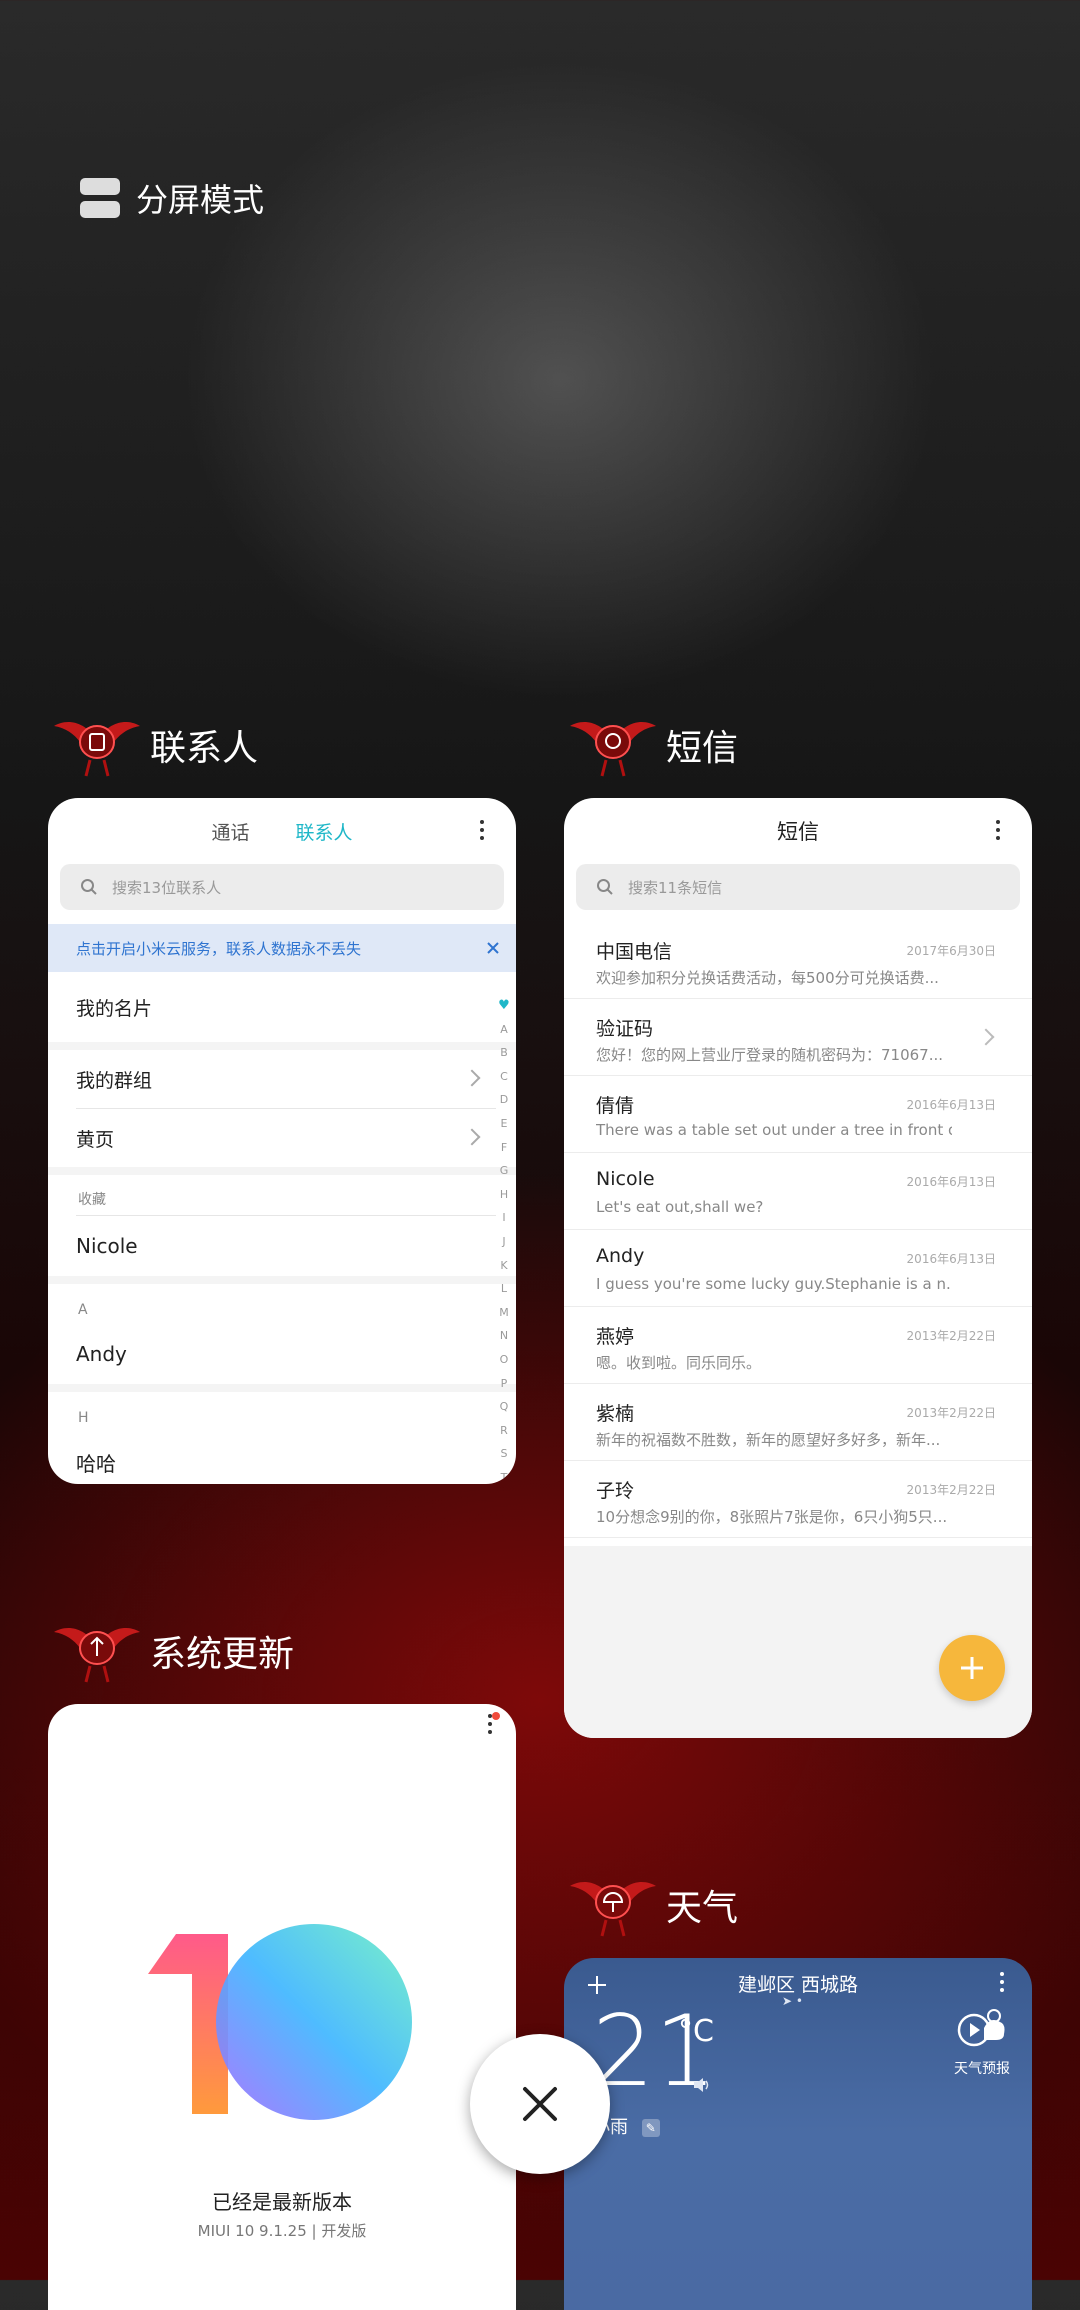 Image resolution: width=1080 pixels, height=2310 pixels. Describe the element at coordinates (504, 1124) in the screenshot. I see `alpha-index-letter: E` at that location.